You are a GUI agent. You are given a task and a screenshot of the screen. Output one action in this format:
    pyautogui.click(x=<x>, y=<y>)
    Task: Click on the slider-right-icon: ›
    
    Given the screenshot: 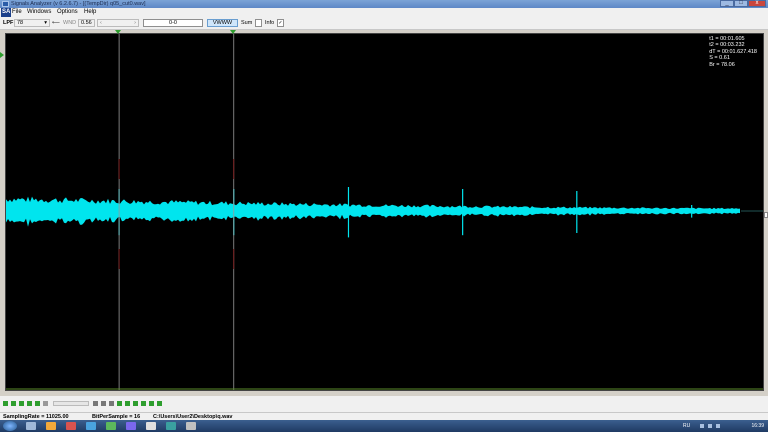 What is the action you would take?
    pyautogui.click(x=135, y=23)
    